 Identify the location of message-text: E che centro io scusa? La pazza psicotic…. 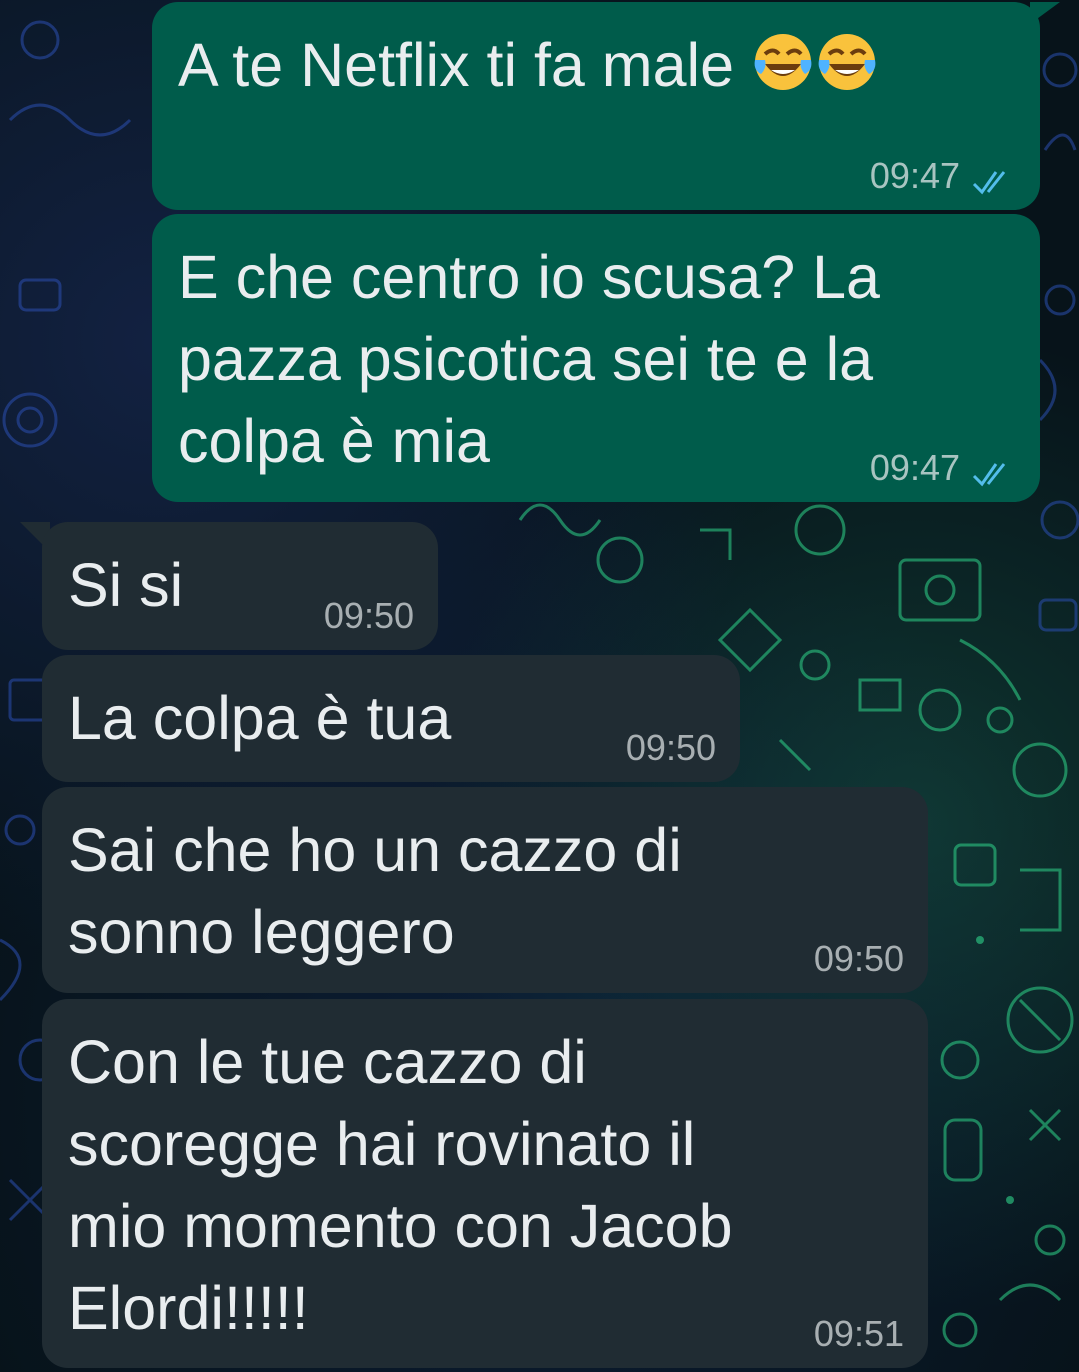
(529, 359).